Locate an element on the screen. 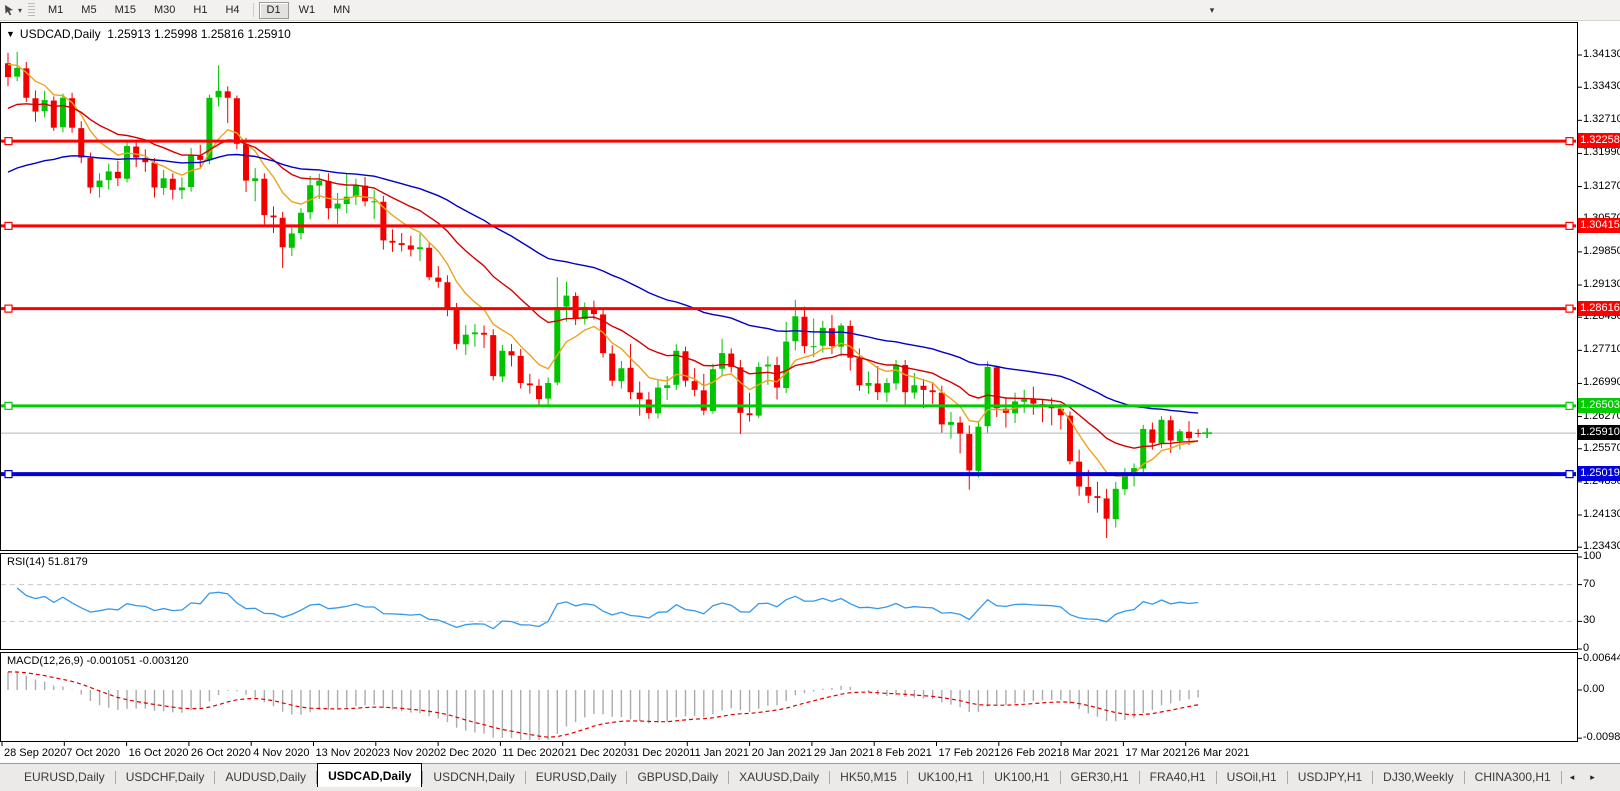 The image size is (1620, 791). date-tick-label: 11 Dec 2020 is located at coordinates (533, 753).